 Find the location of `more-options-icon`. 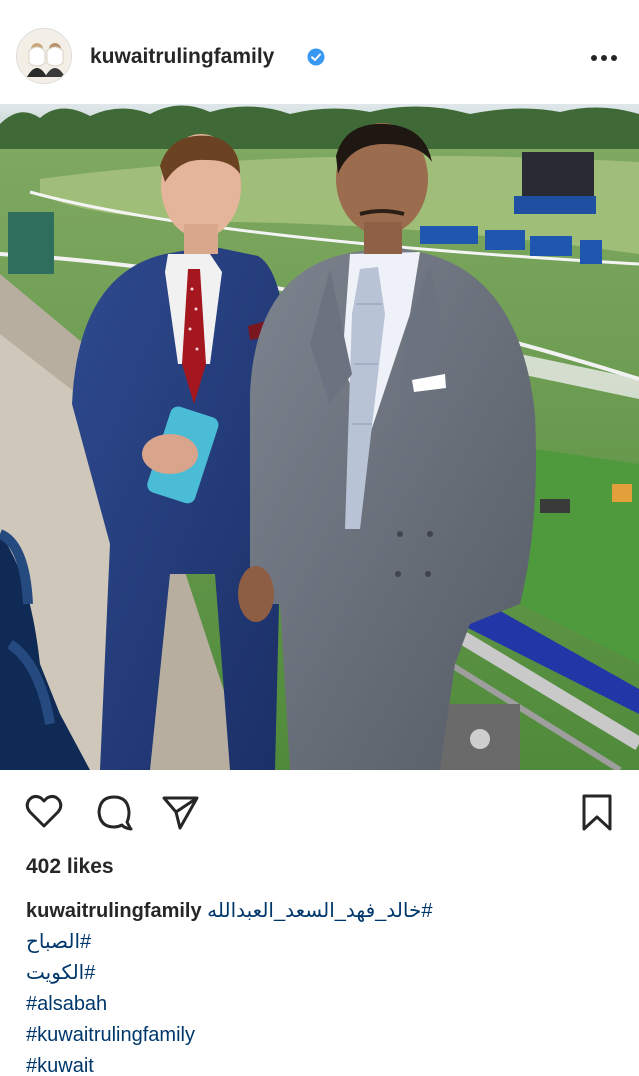

more-options-icon is located at coordinates (604, 58).